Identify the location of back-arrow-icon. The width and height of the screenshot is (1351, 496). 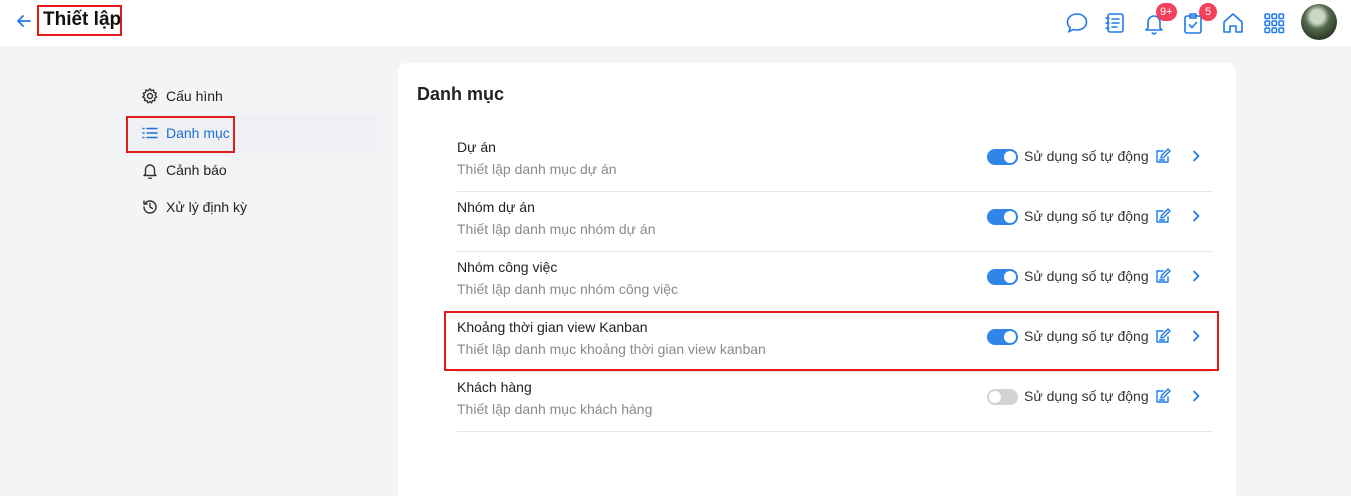
(24, 21).